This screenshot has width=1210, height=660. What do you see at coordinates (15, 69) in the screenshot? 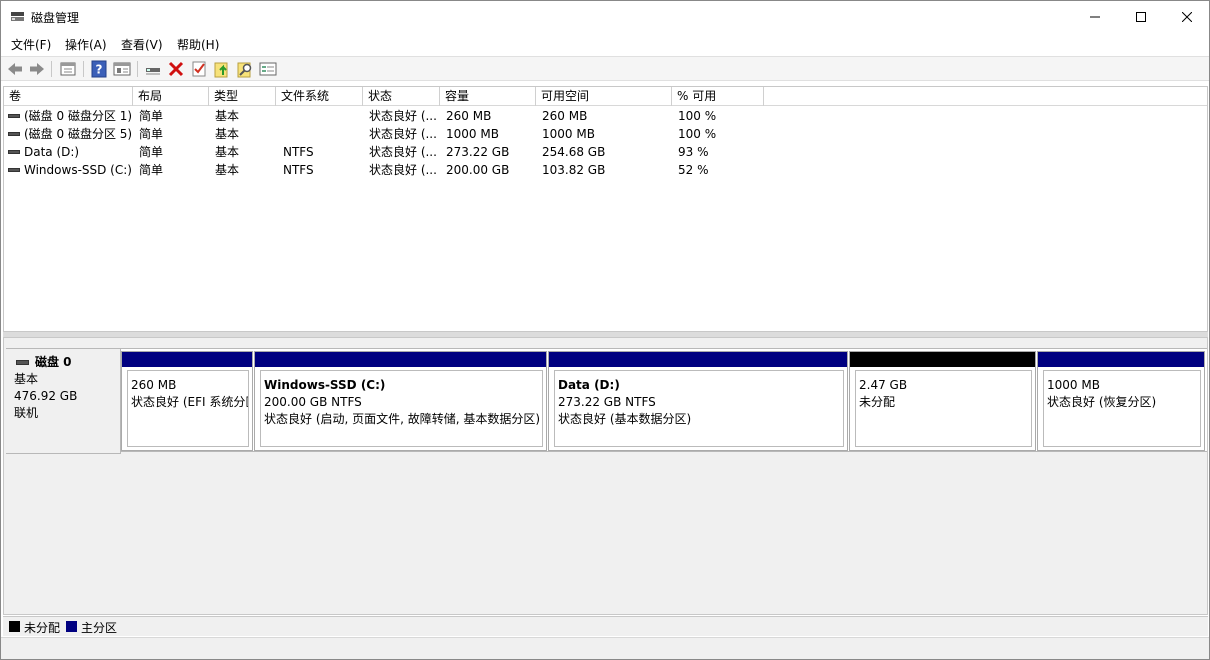
I see `back-icon` at bounding box center [15, 69].